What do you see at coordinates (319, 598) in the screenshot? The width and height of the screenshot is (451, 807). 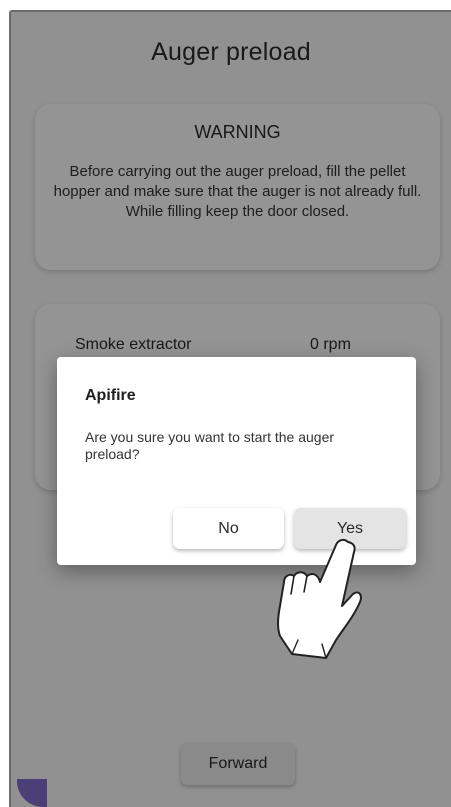 I see `hand-pointer-icon` at bounding box center [319, 598].